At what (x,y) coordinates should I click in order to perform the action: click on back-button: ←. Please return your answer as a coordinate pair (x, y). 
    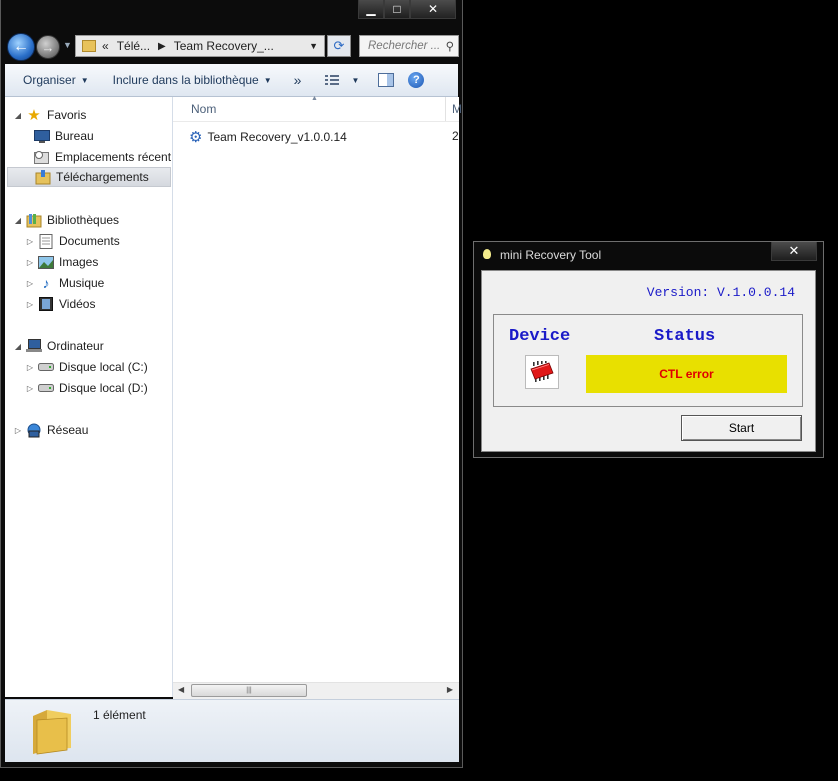
    Looking at the image, I should click on (21, 47).